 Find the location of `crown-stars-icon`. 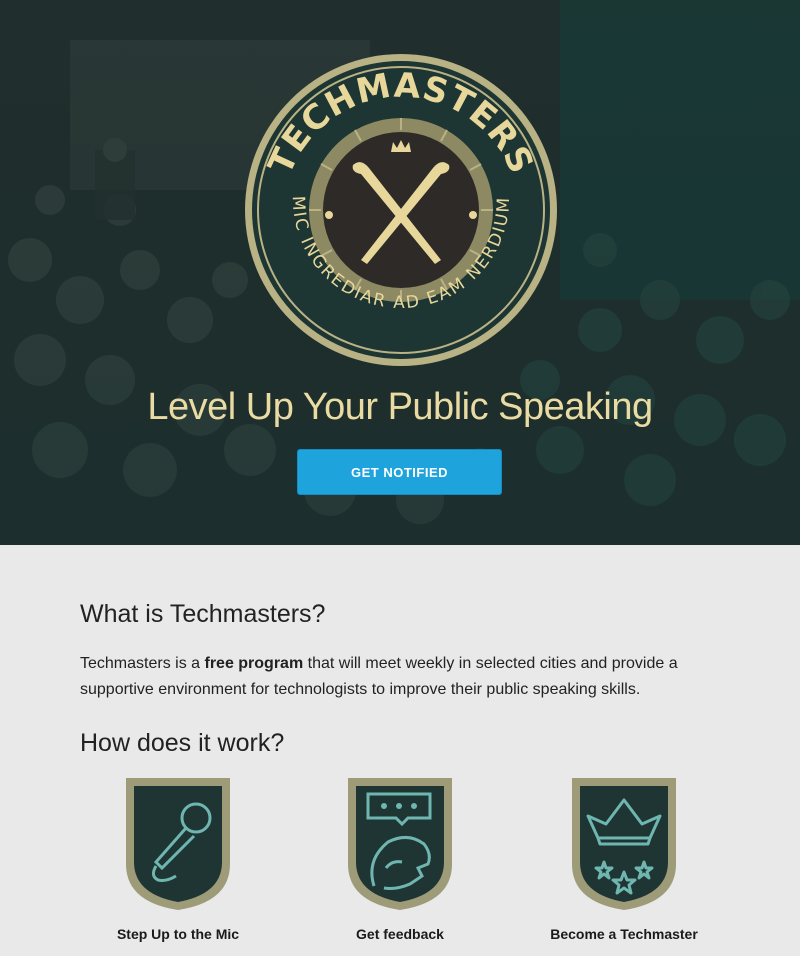

crown-stars-icon is located at coordinates (624, 844).